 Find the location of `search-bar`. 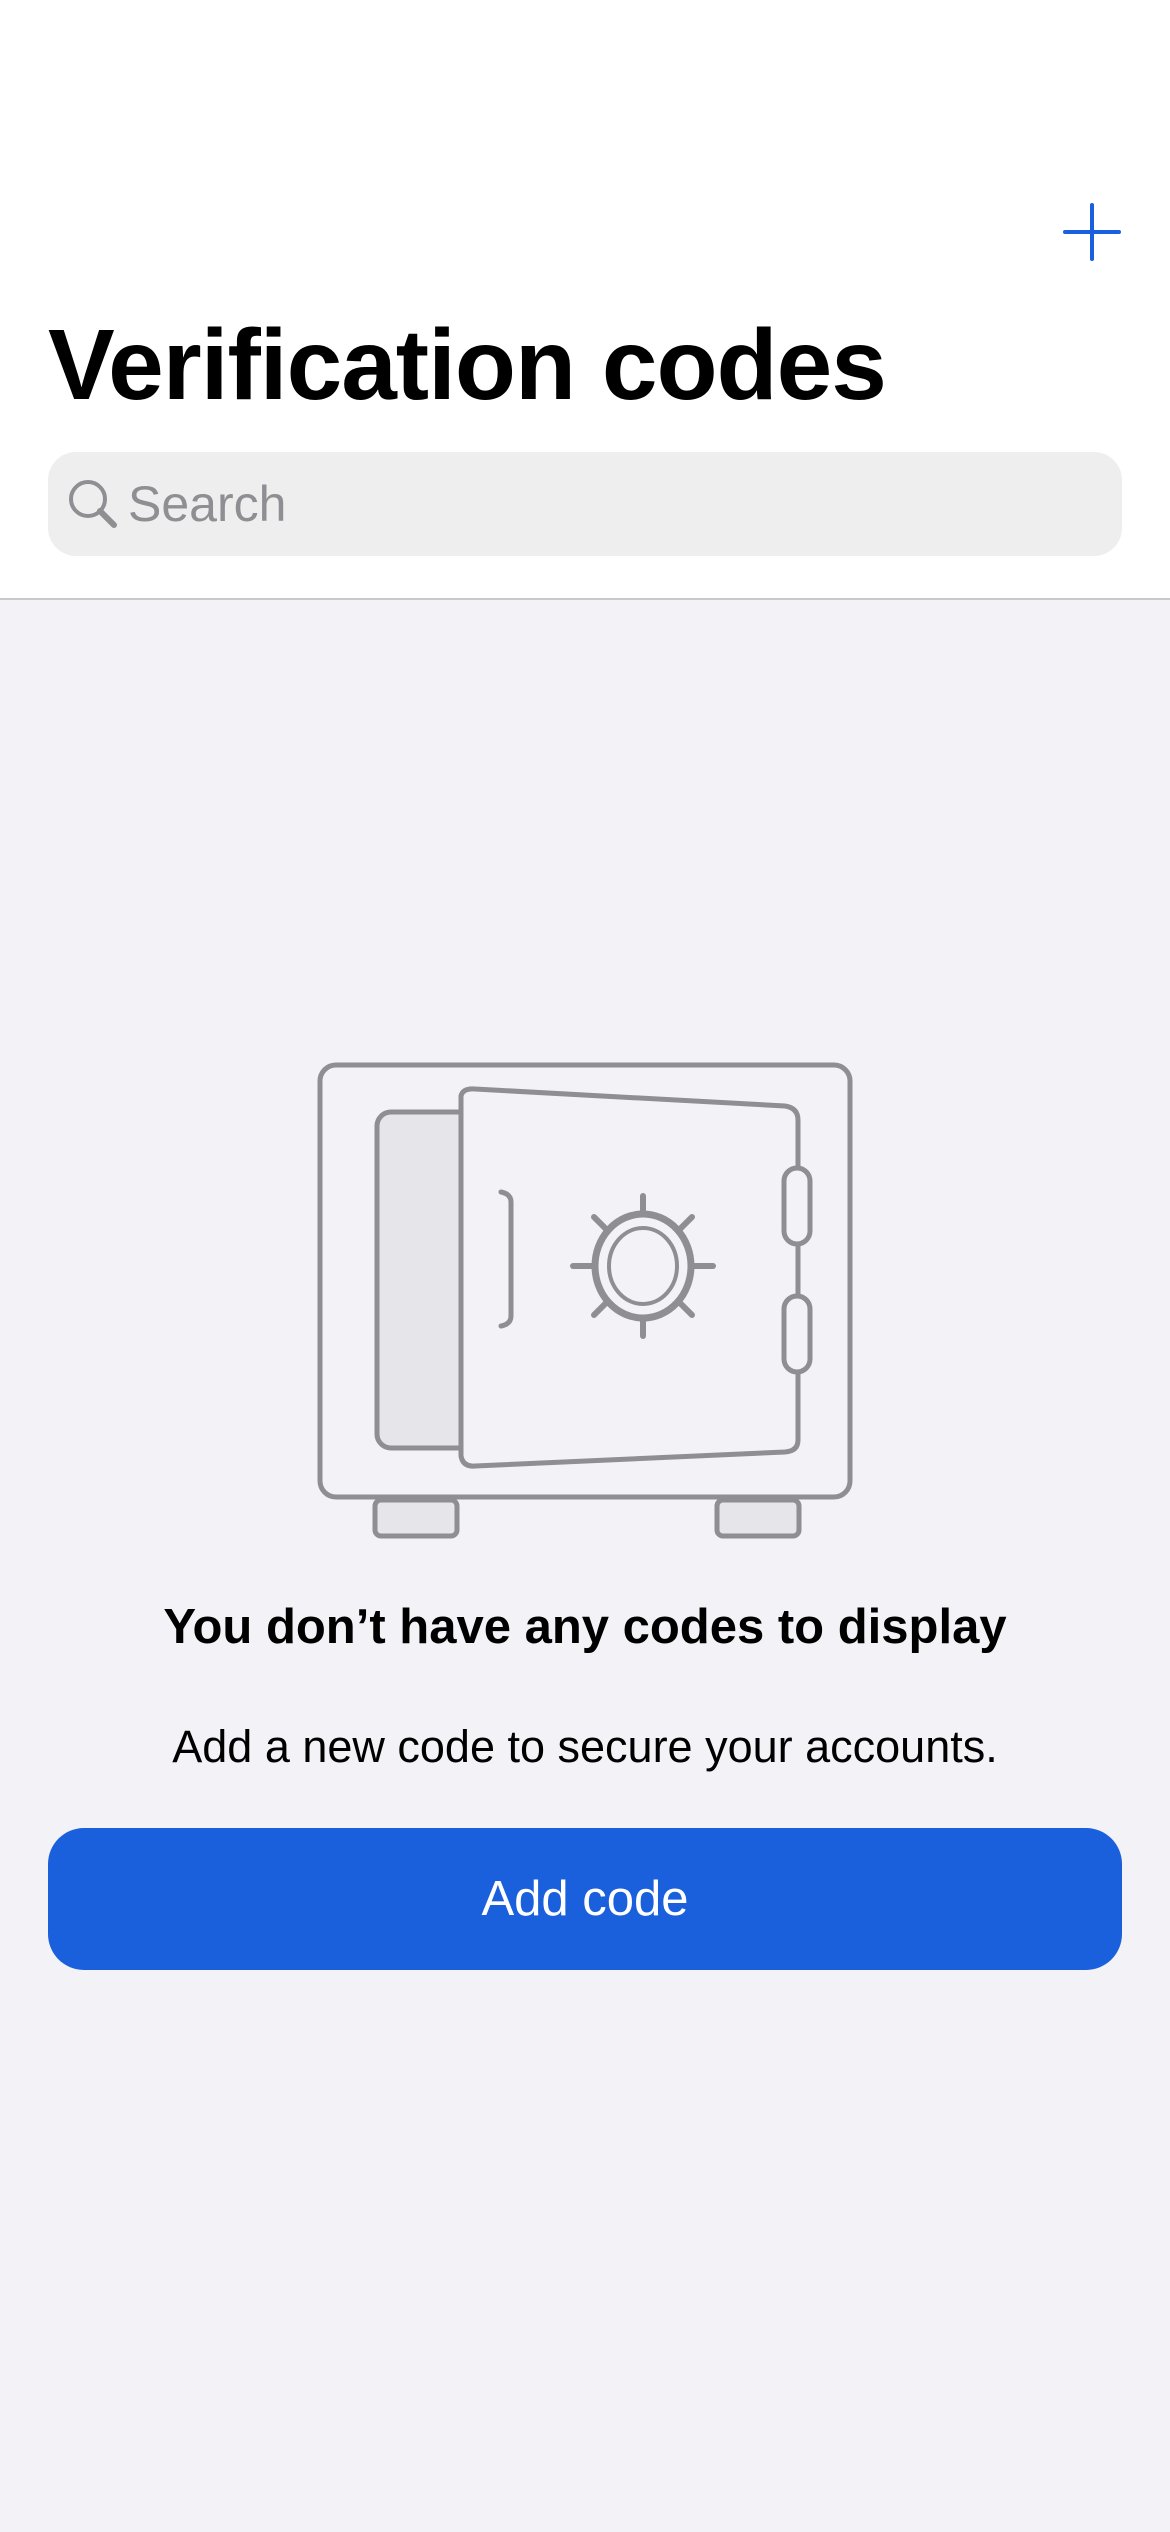

search-bar is located at coordinates (585, 504).